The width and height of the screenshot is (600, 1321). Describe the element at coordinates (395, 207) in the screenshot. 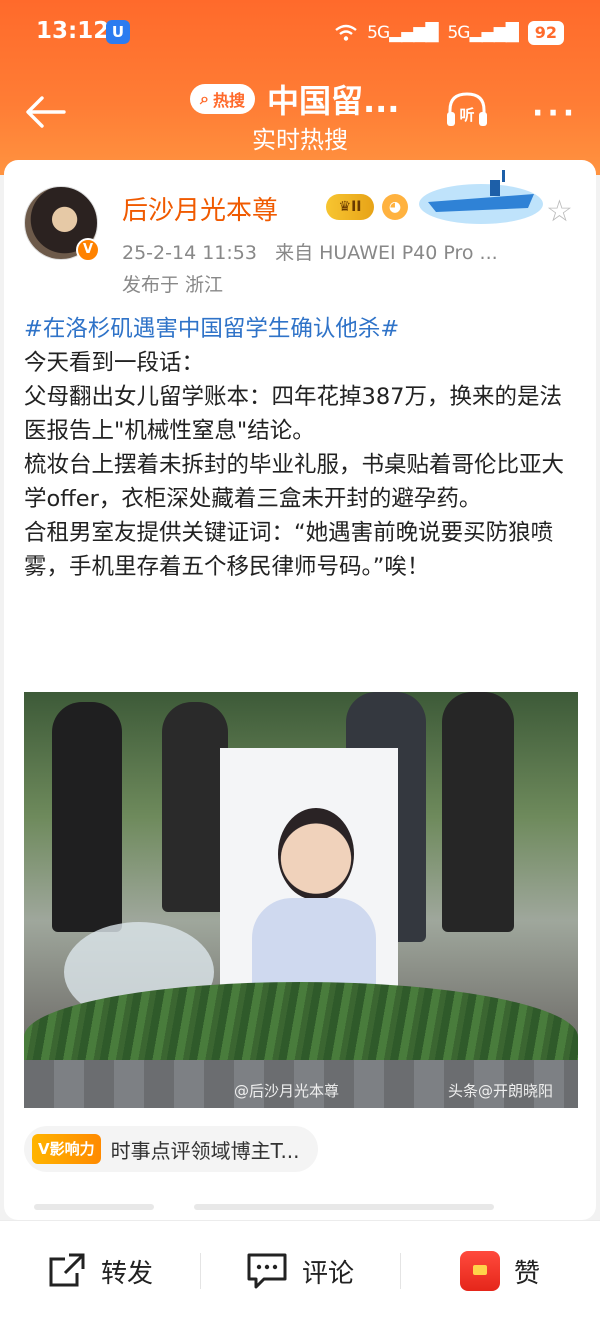

I see `fan-emoji-badge-icon: ◕` at that location.